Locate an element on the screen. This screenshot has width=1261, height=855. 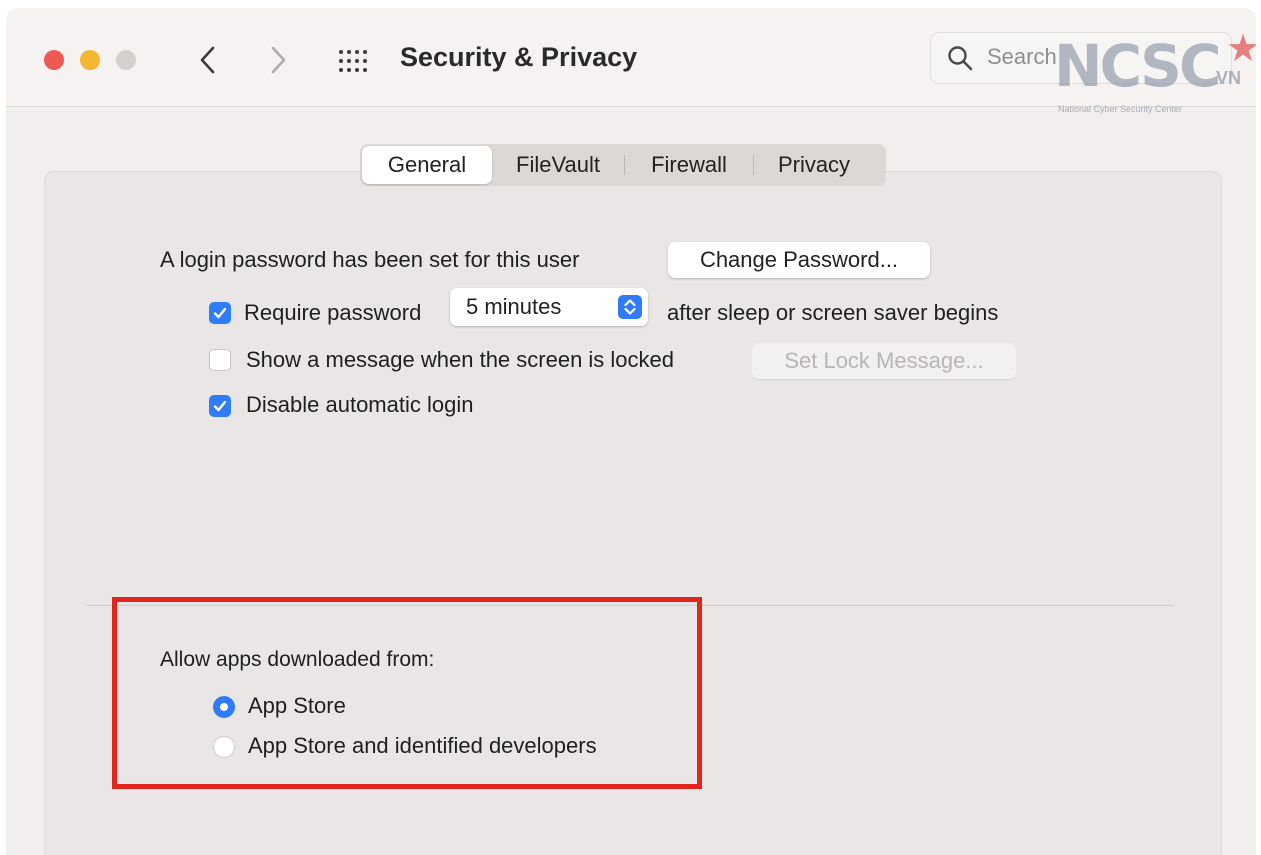
show-all-button is located at coordinates (354, 61).